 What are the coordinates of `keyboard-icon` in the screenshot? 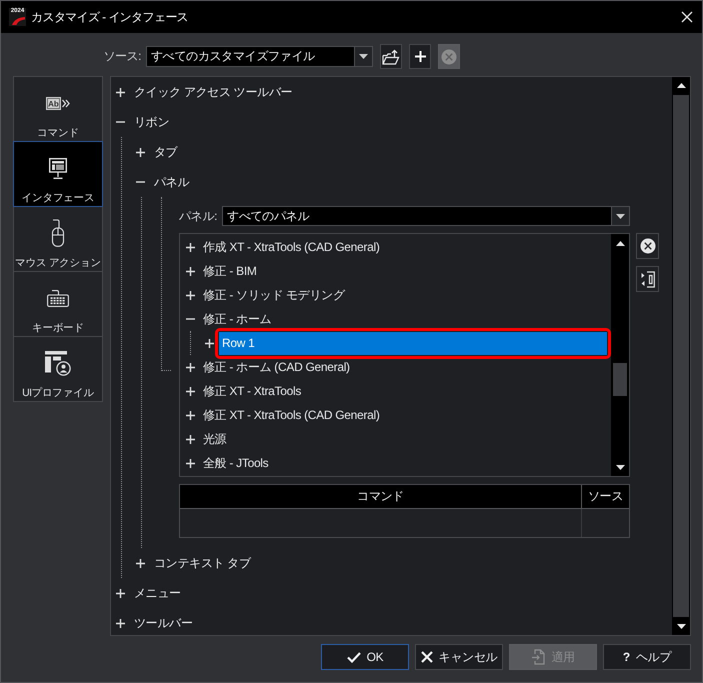 It's located at (58, 298).